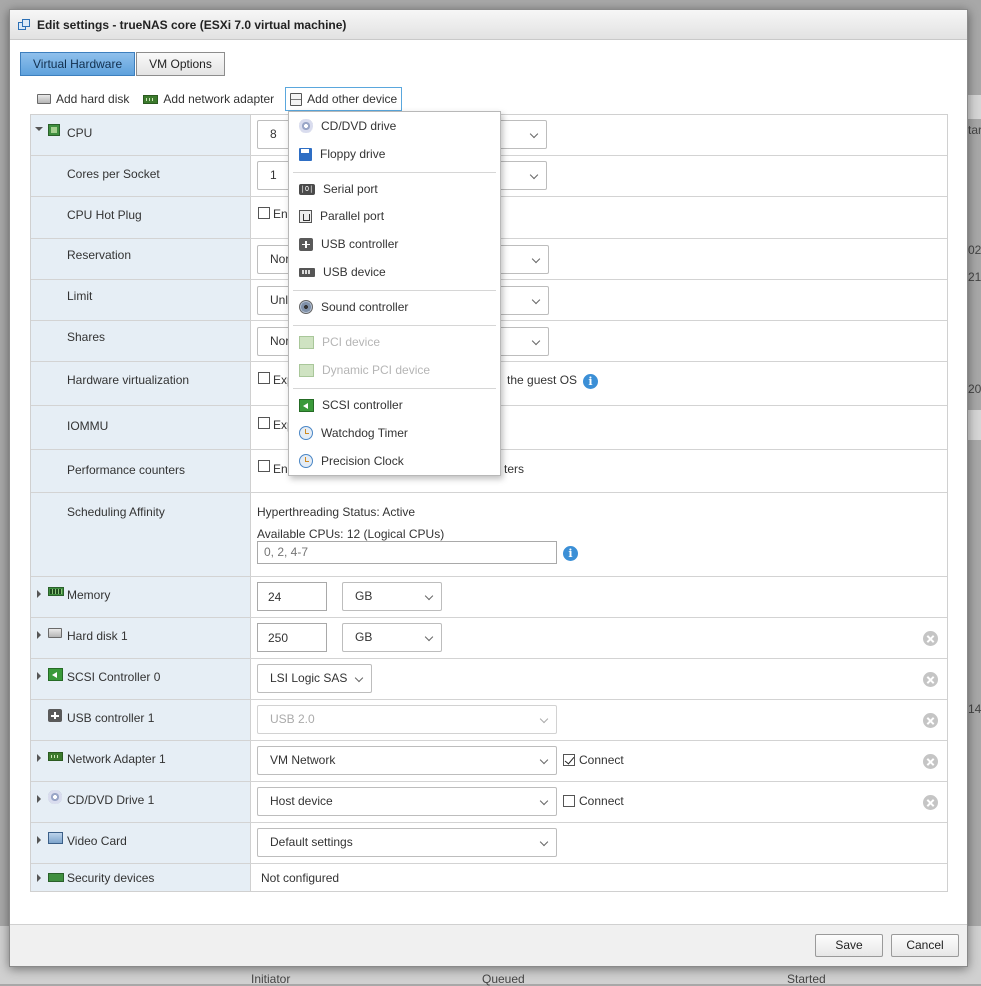 The image size is (981, 986). Describe the element at coordinates (394, 154) in the screenshot. I see `menu-item-floppy-drive: Floppy drive` at that location.